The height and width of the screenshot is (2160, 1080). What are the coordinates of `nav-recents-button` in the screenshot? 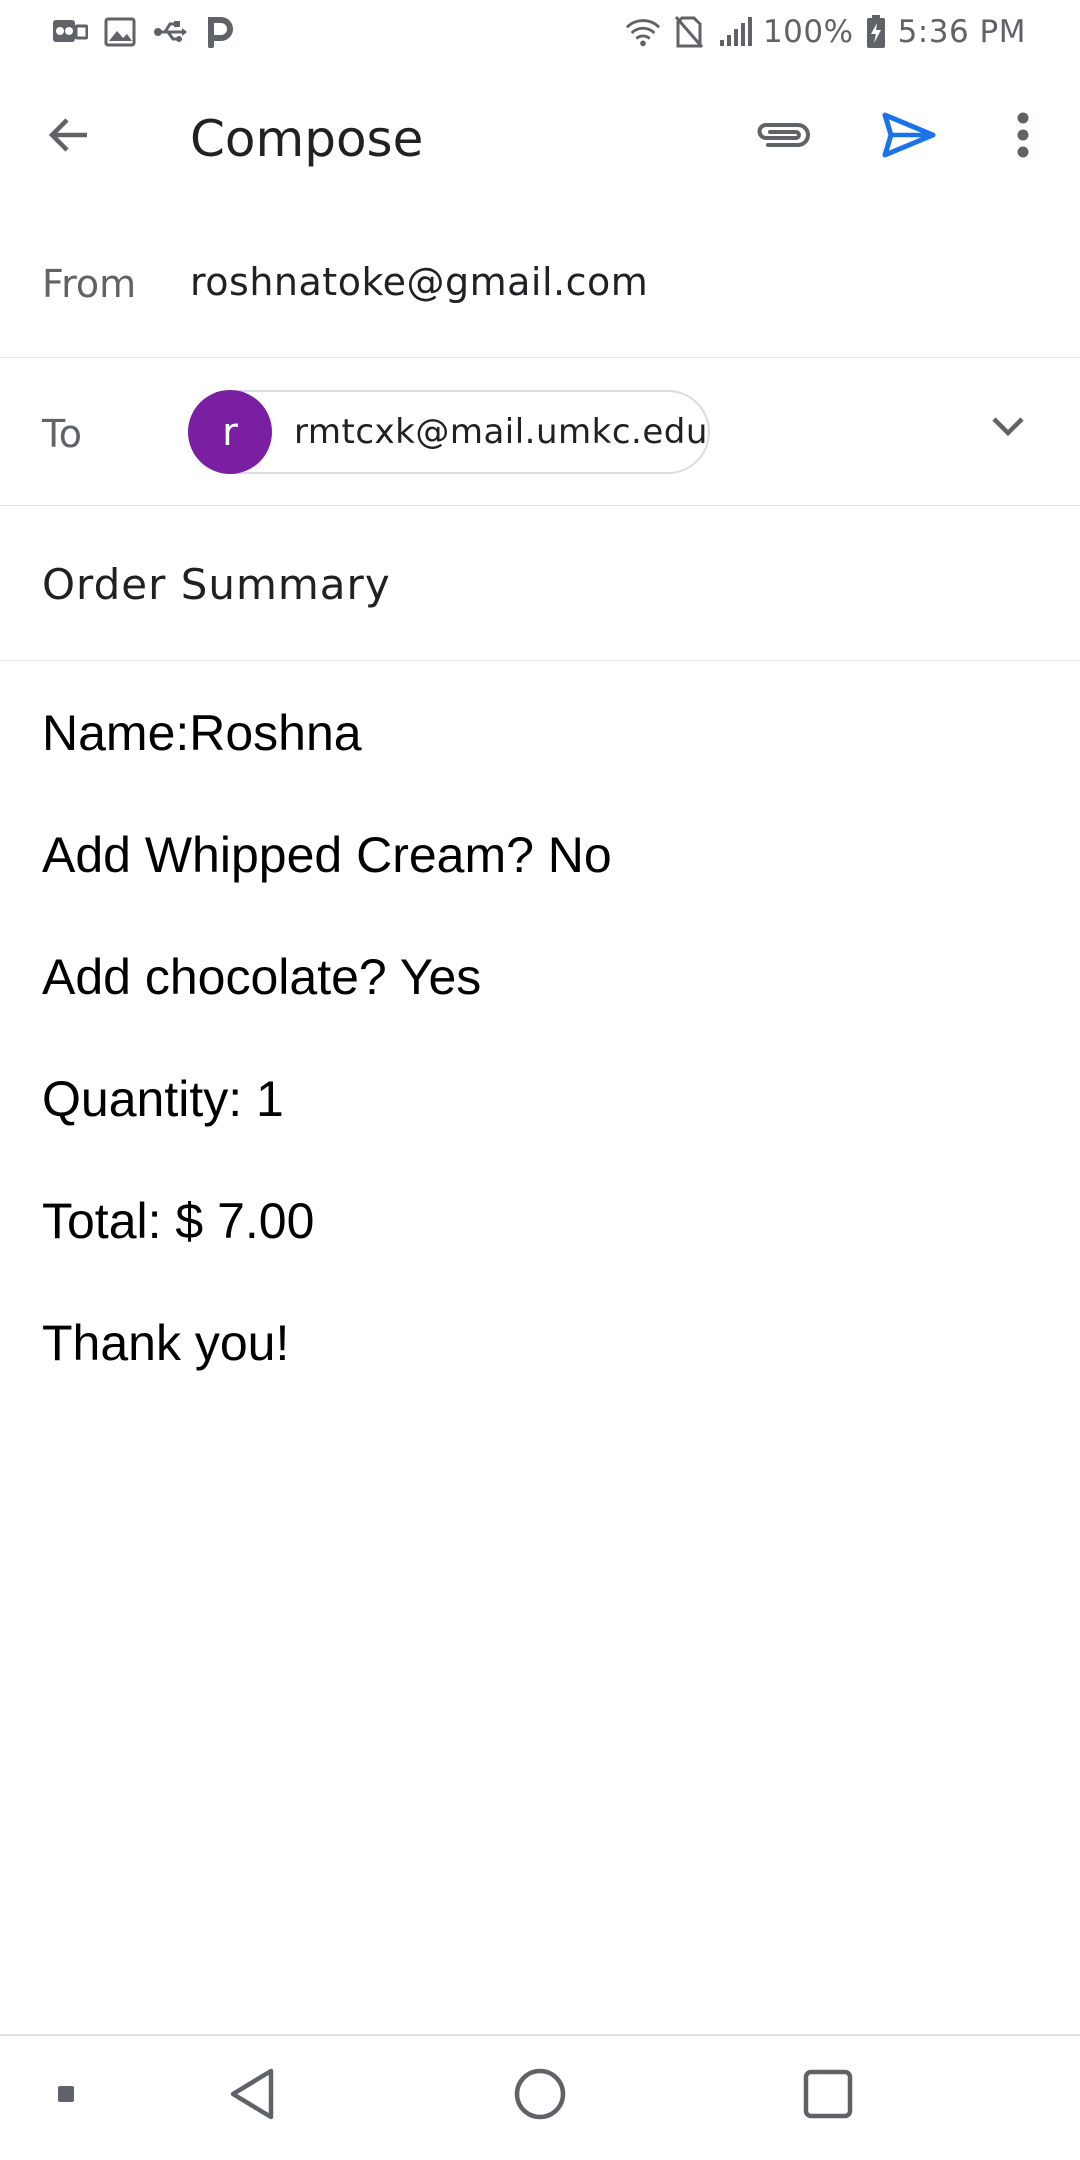 It's located at (828, 2096).